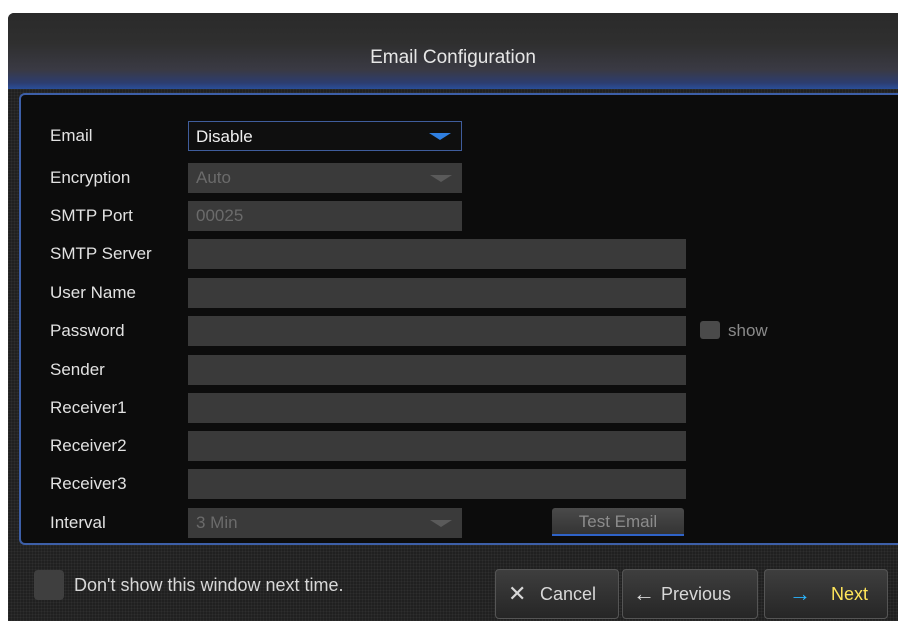 The image size is (898, 621). What do you see at coordinates (437, 484) in the screenshot?
I see `receiver3-input` at bounding box center [437, 484].